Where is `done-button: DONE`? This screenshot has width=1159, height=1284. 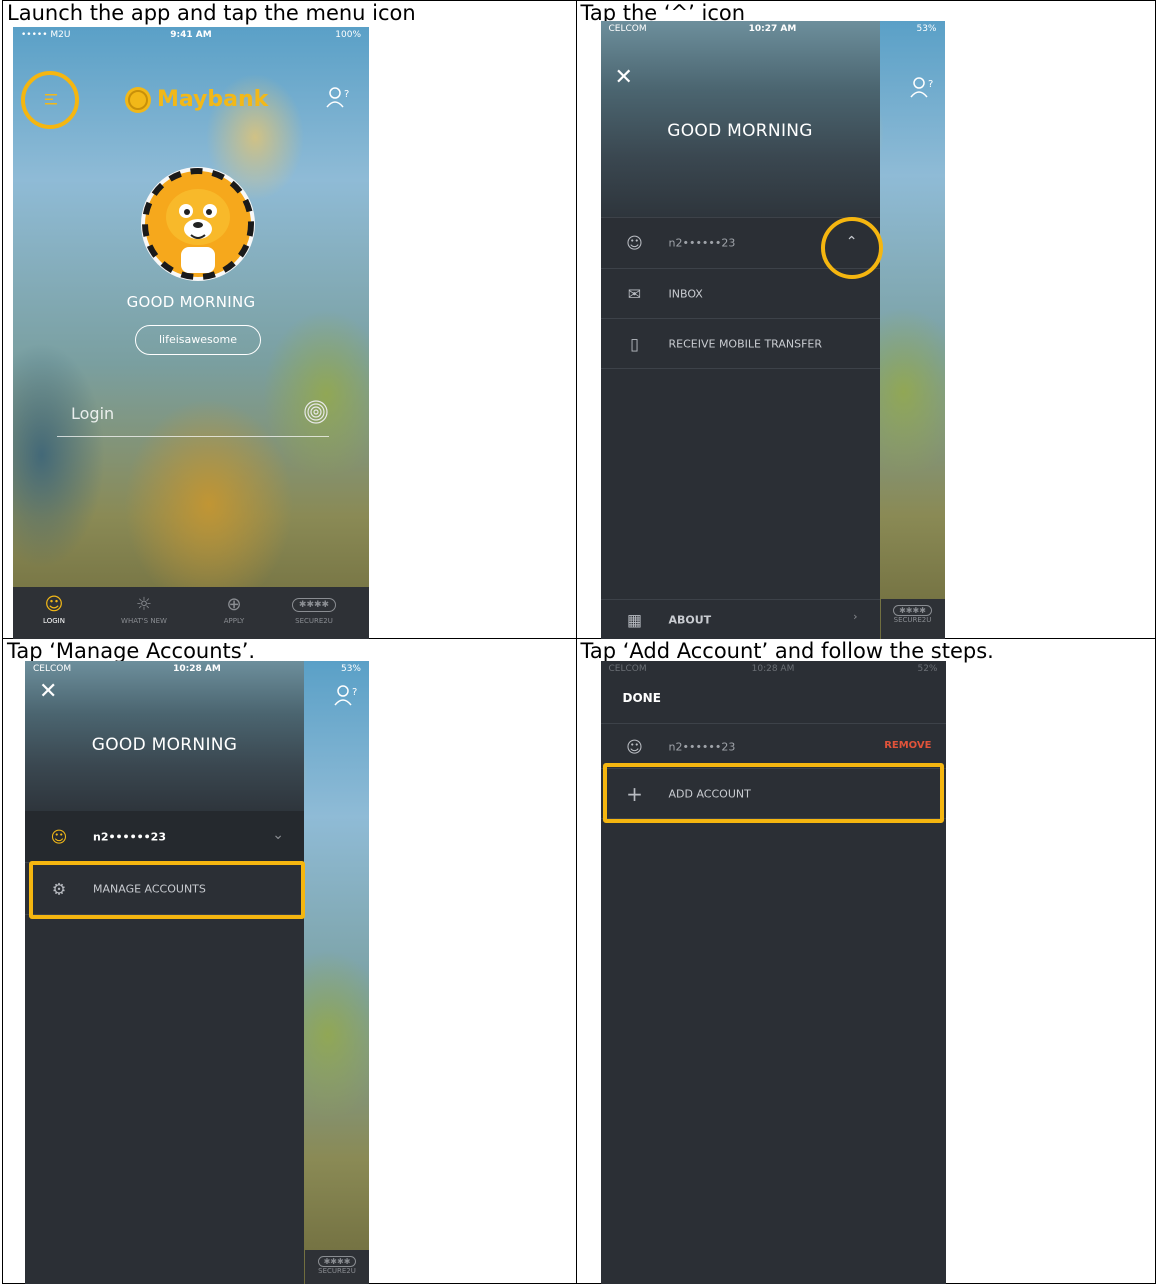
done-button: DONE is located at coordinates (642, 698).